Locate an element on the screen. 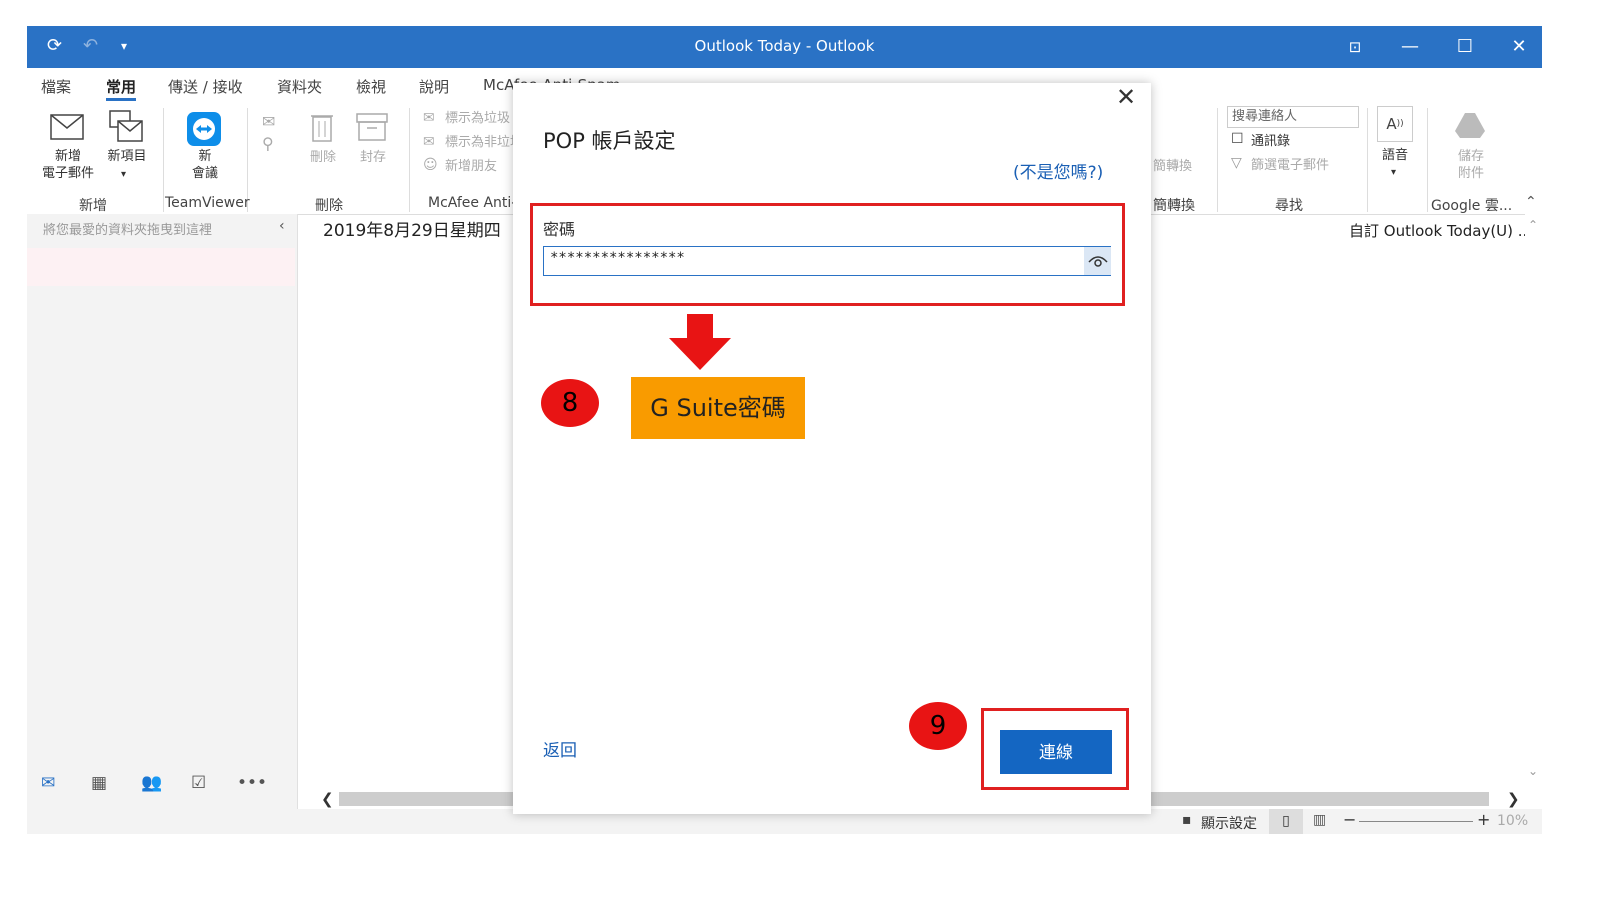 The height and width of the screenshot is (900, 1600). filter-icon: ▽ is located at coordinates (1236, 163).